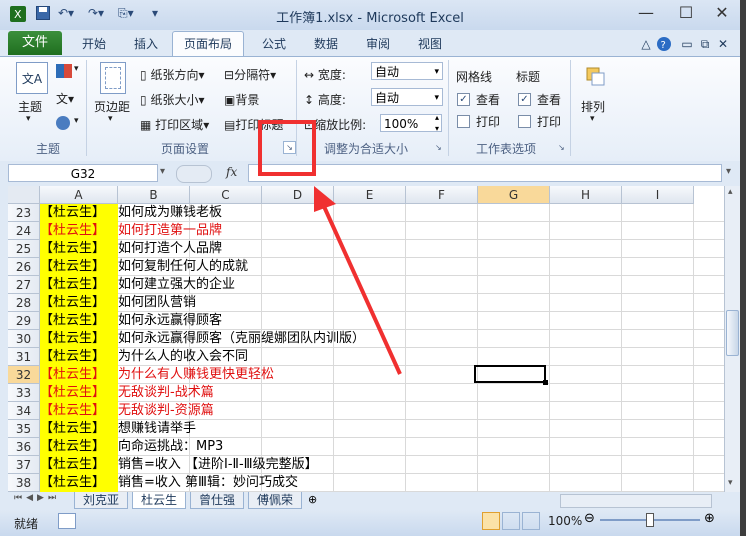 This screenshot has width=746, height=536. I want to click on horizontal-scrollbar, so click(636, 501).